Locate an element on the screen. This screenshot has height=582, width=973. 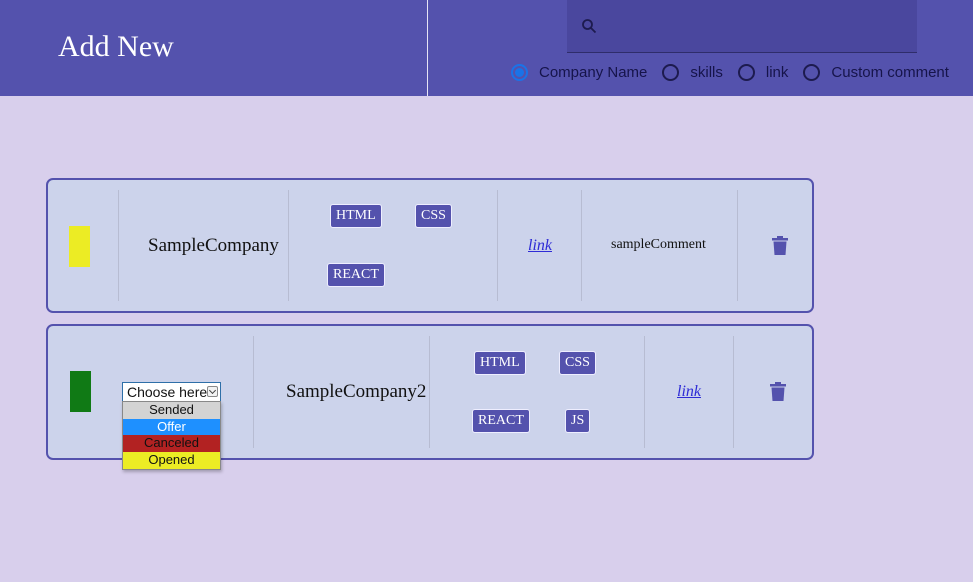
radio-label: link is located at coordinates (777, 72).